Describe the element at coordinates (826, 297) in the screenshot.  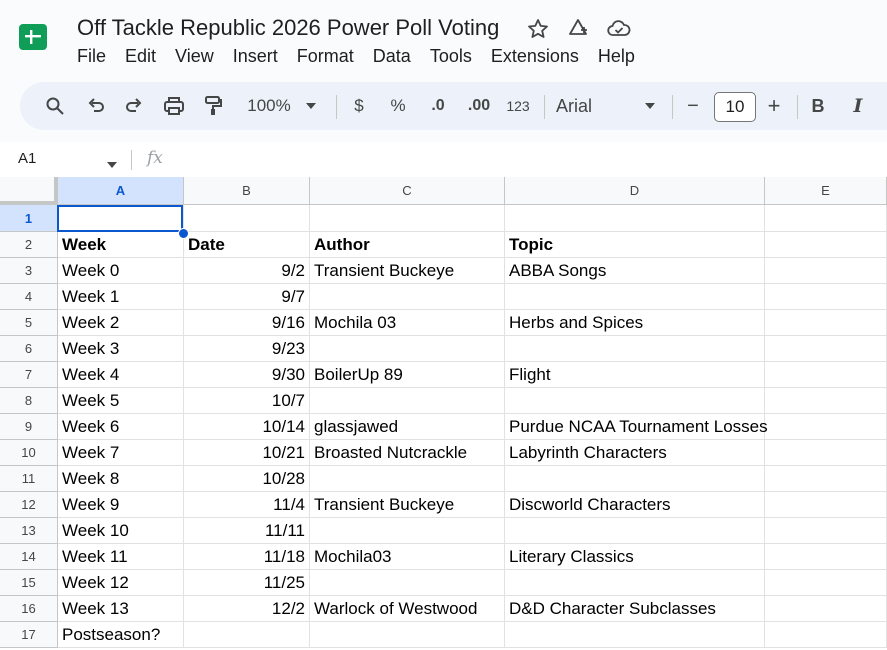
I see `cell-e4` at that location.